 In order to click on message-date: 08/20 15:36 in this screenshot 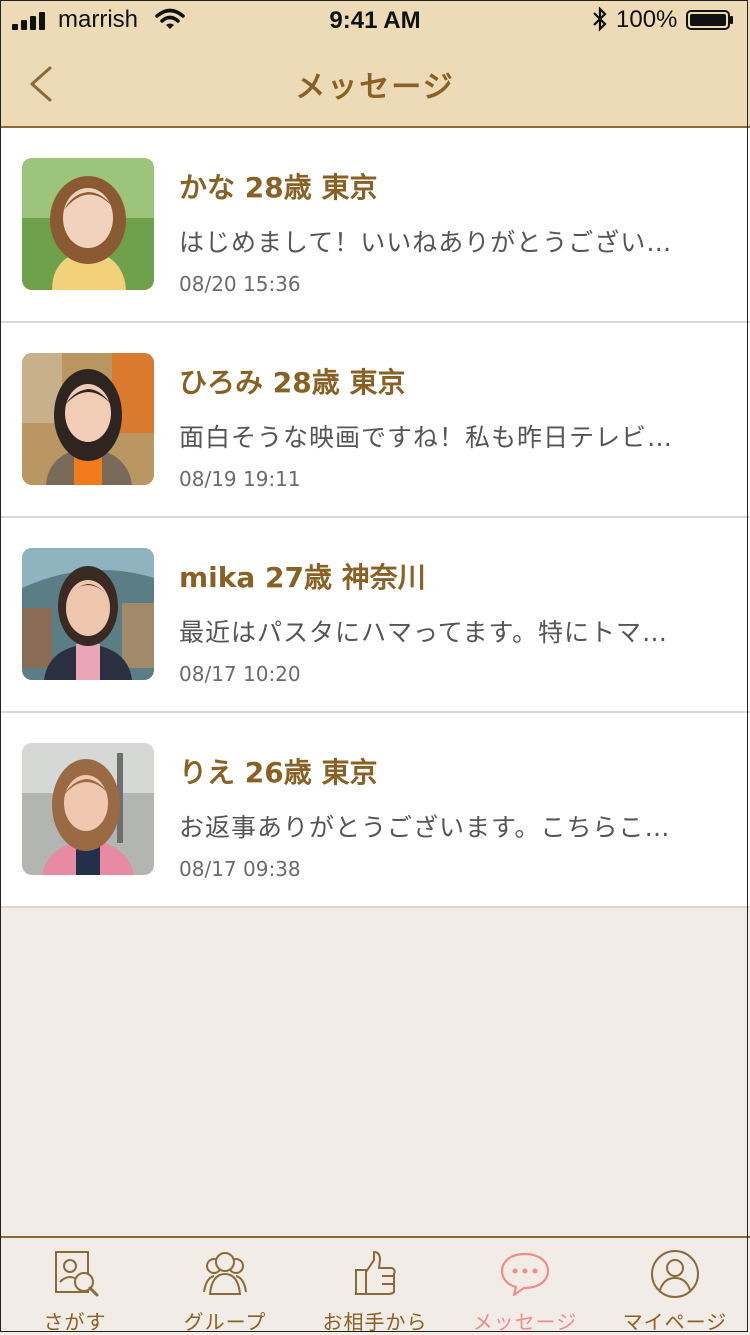, I will do `click(240, 284)`.